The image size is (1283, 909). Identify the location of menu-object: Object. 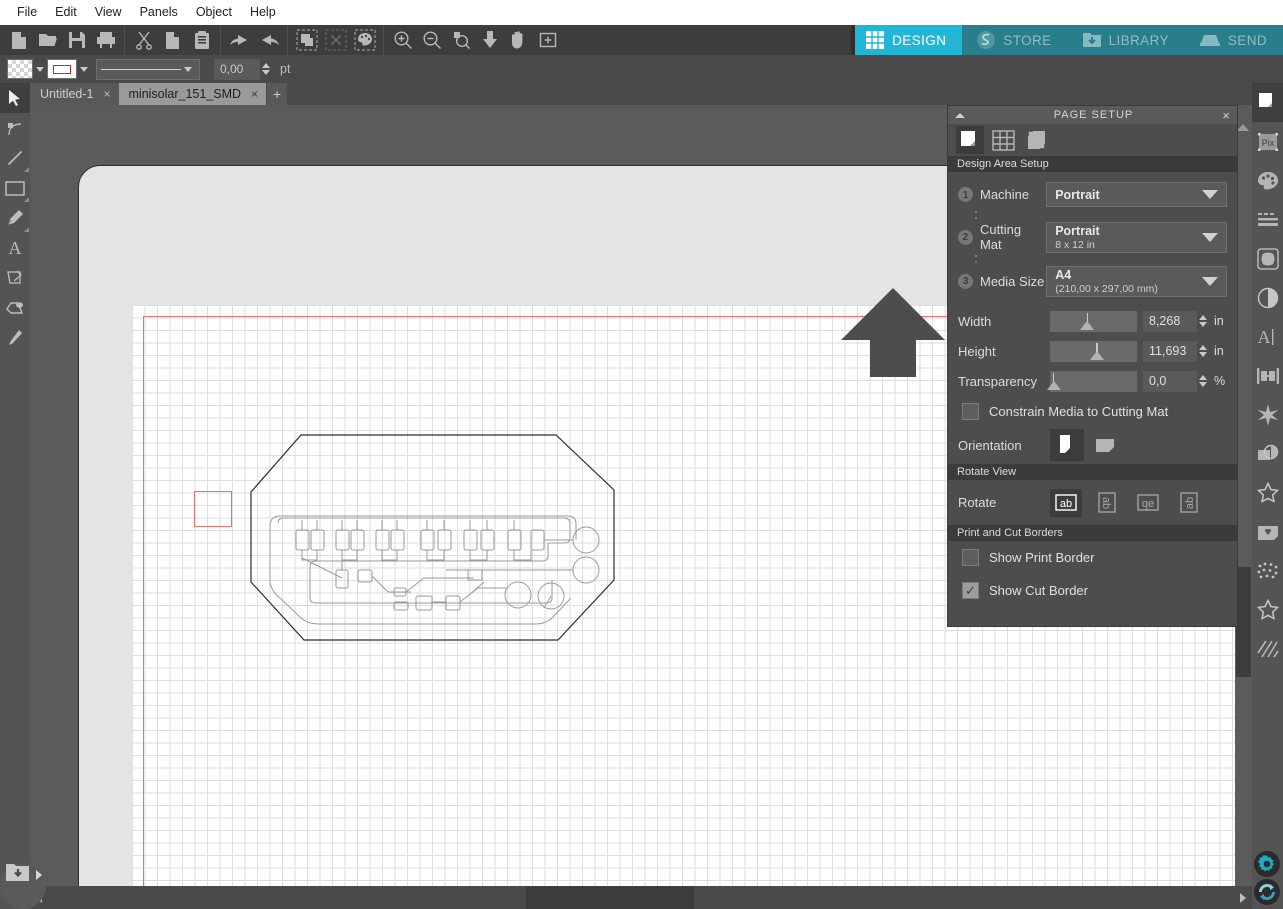
(214, 12).